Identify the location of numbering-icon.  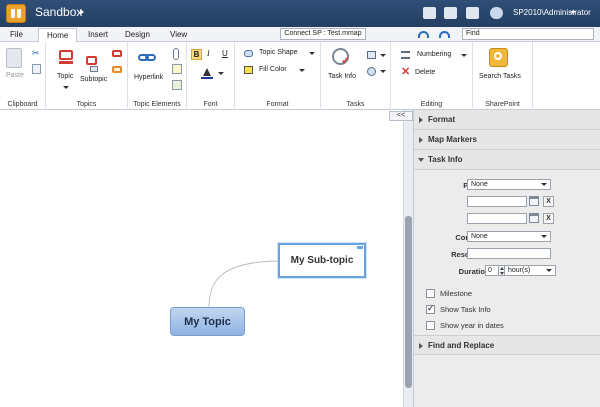
(405, 55).